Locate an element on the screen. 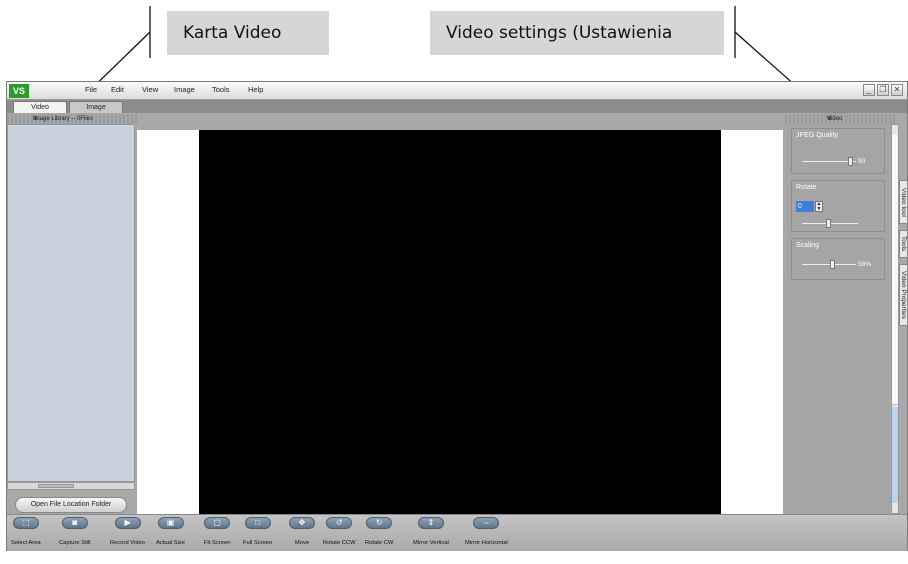  jpeg-quality-label: JPEG Quality is located at coordinates (817, 135).